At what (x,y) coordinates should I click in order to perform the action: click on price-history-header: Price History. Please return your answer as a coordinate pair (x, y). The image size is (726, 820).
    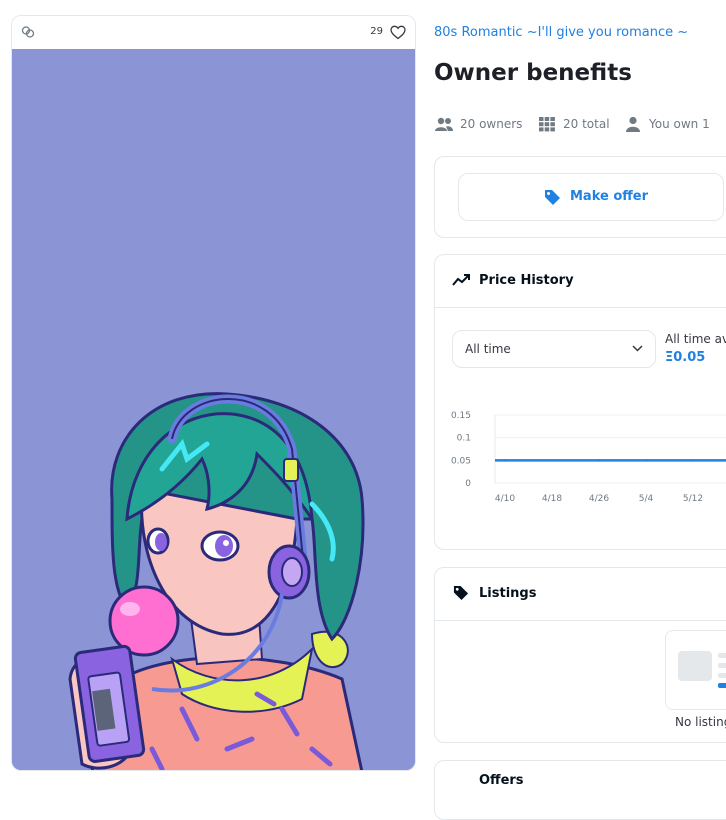
    Looking at the image, I should click on (580, 281).